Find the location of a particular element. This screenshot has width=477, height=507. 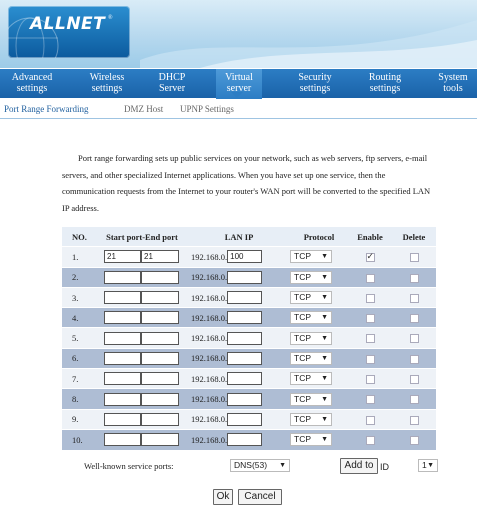

lan-ip-last-octet-input: 100 is located at coordinates (245, 257).